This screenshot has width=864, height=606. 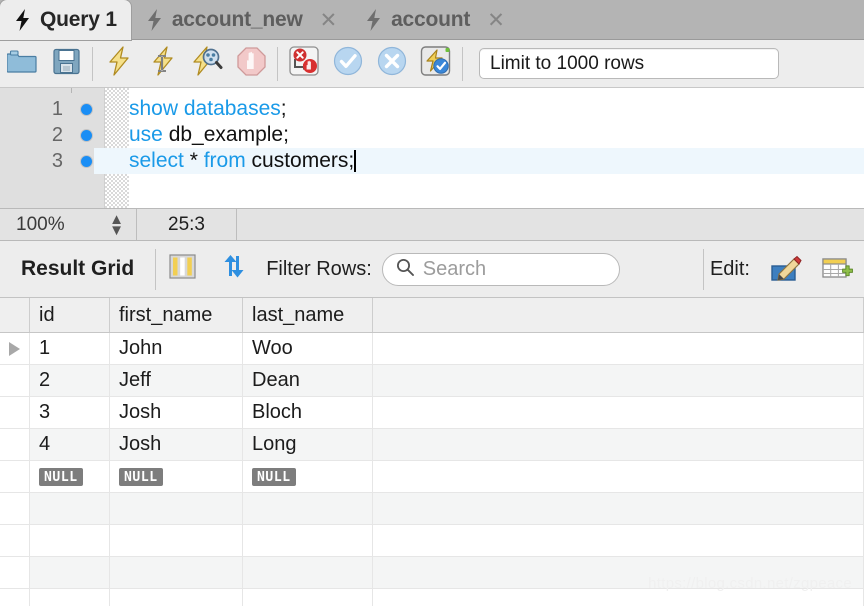 What do you see at coordinates (70, 477) in the screenshot?
I see `cell-id: NULL` at bounding box center [70, 477].